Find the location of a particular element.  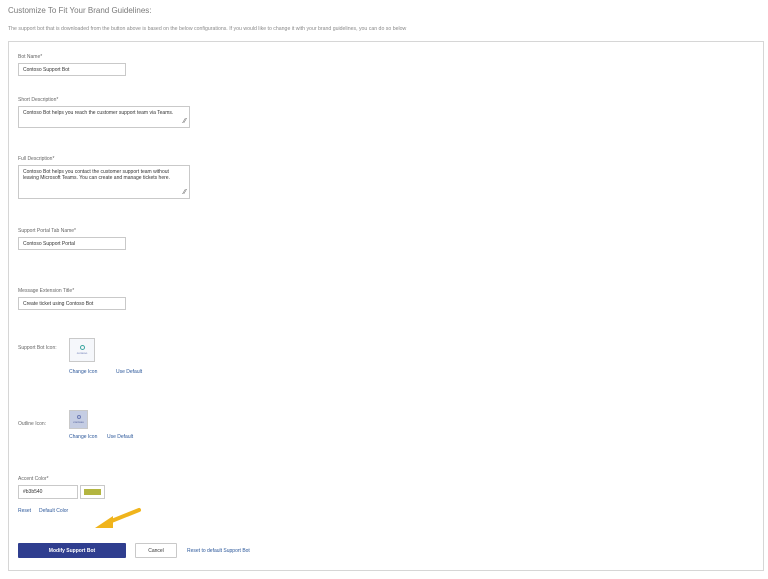

contoso-outline-logo-text: contoso is located at coordinates (78, 422).